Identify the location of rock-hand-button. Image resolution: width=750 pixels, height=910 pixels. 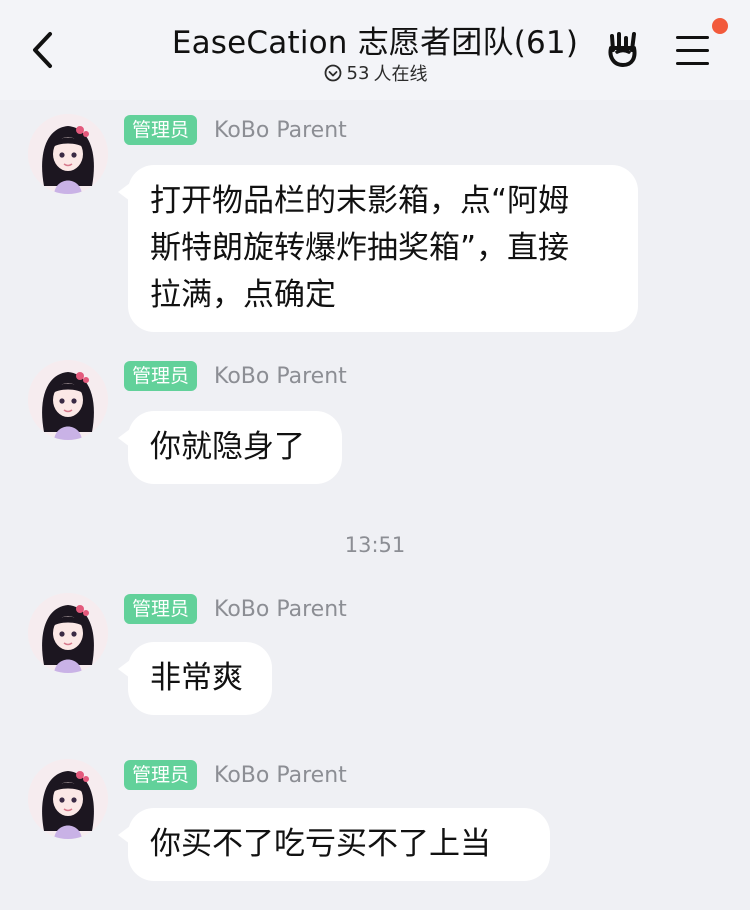
(624, 49).